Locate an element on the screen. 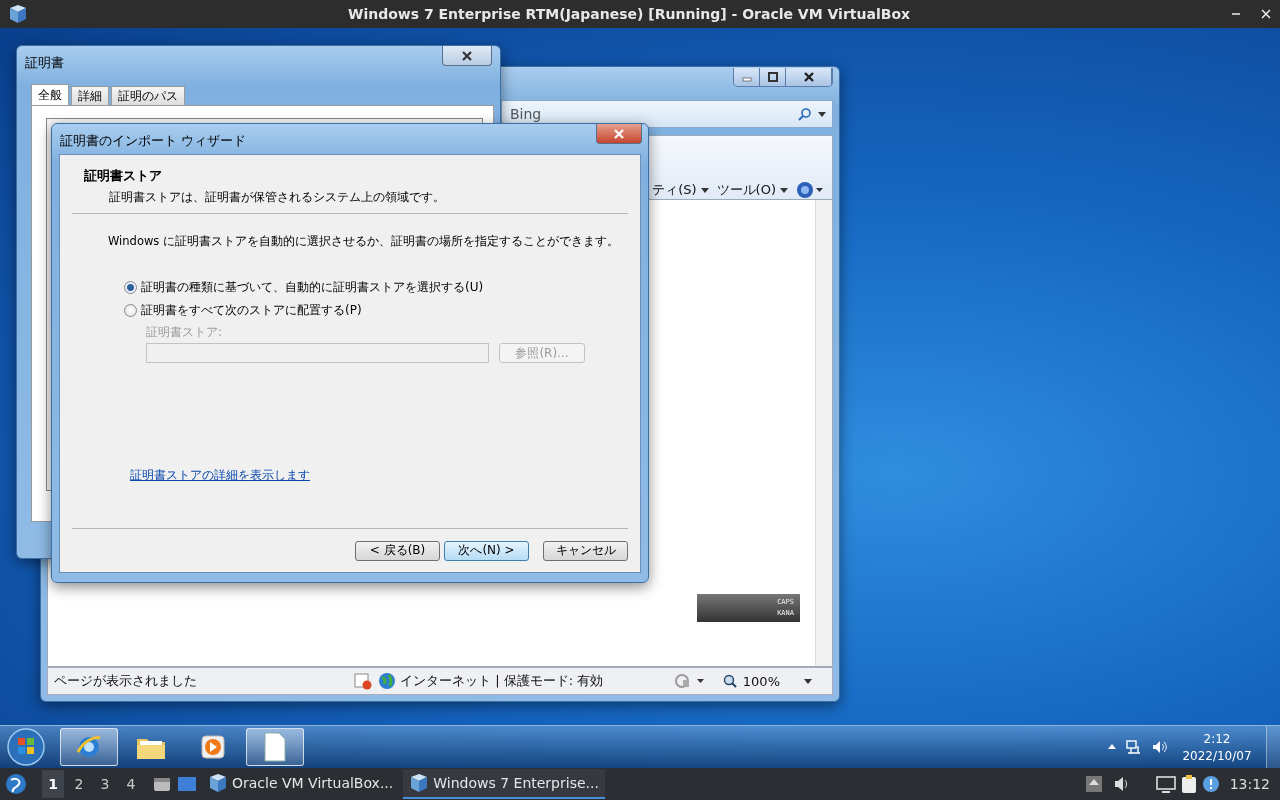 This screenshot has width=1280, height=800. tab: 証明のパス is located at coordinates (148, 96).